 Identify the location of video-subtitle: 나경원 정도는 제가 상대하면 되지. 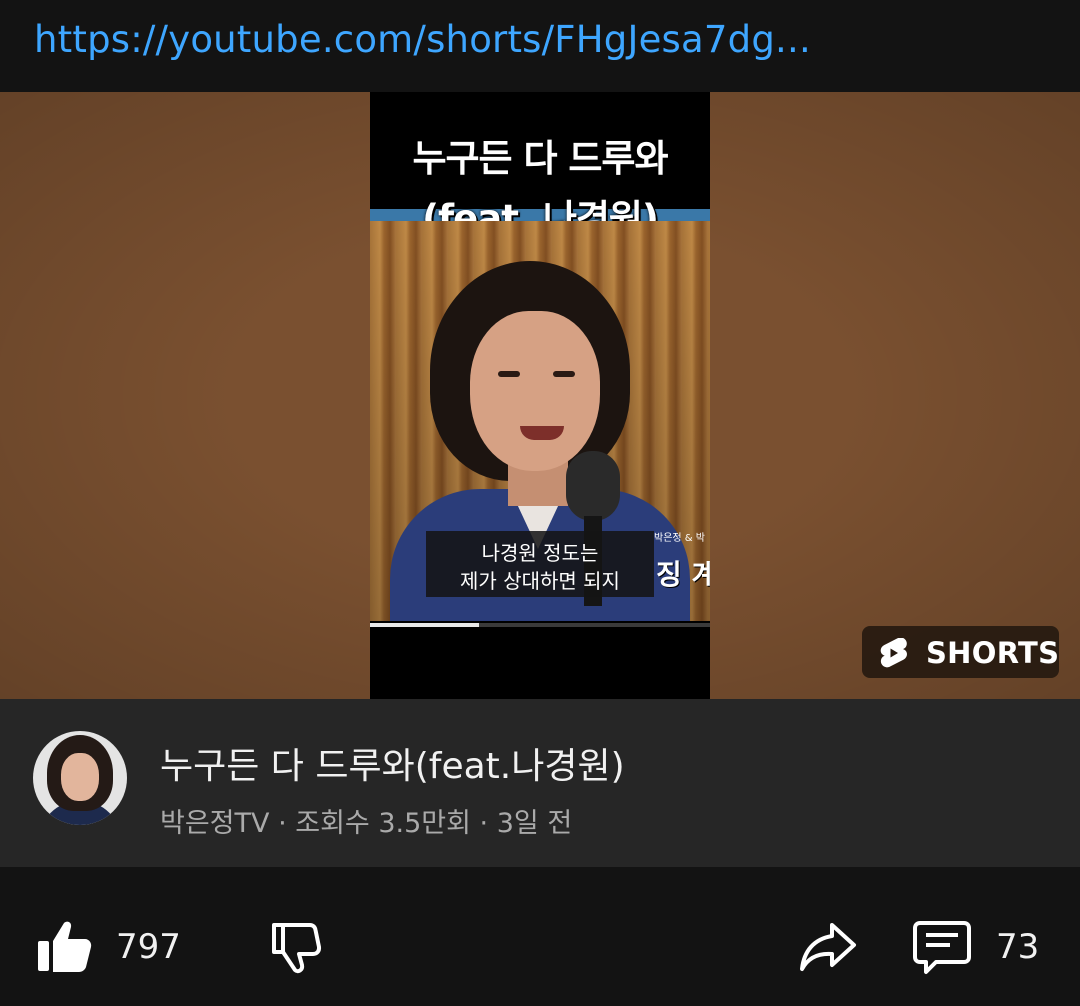
(540, 564).